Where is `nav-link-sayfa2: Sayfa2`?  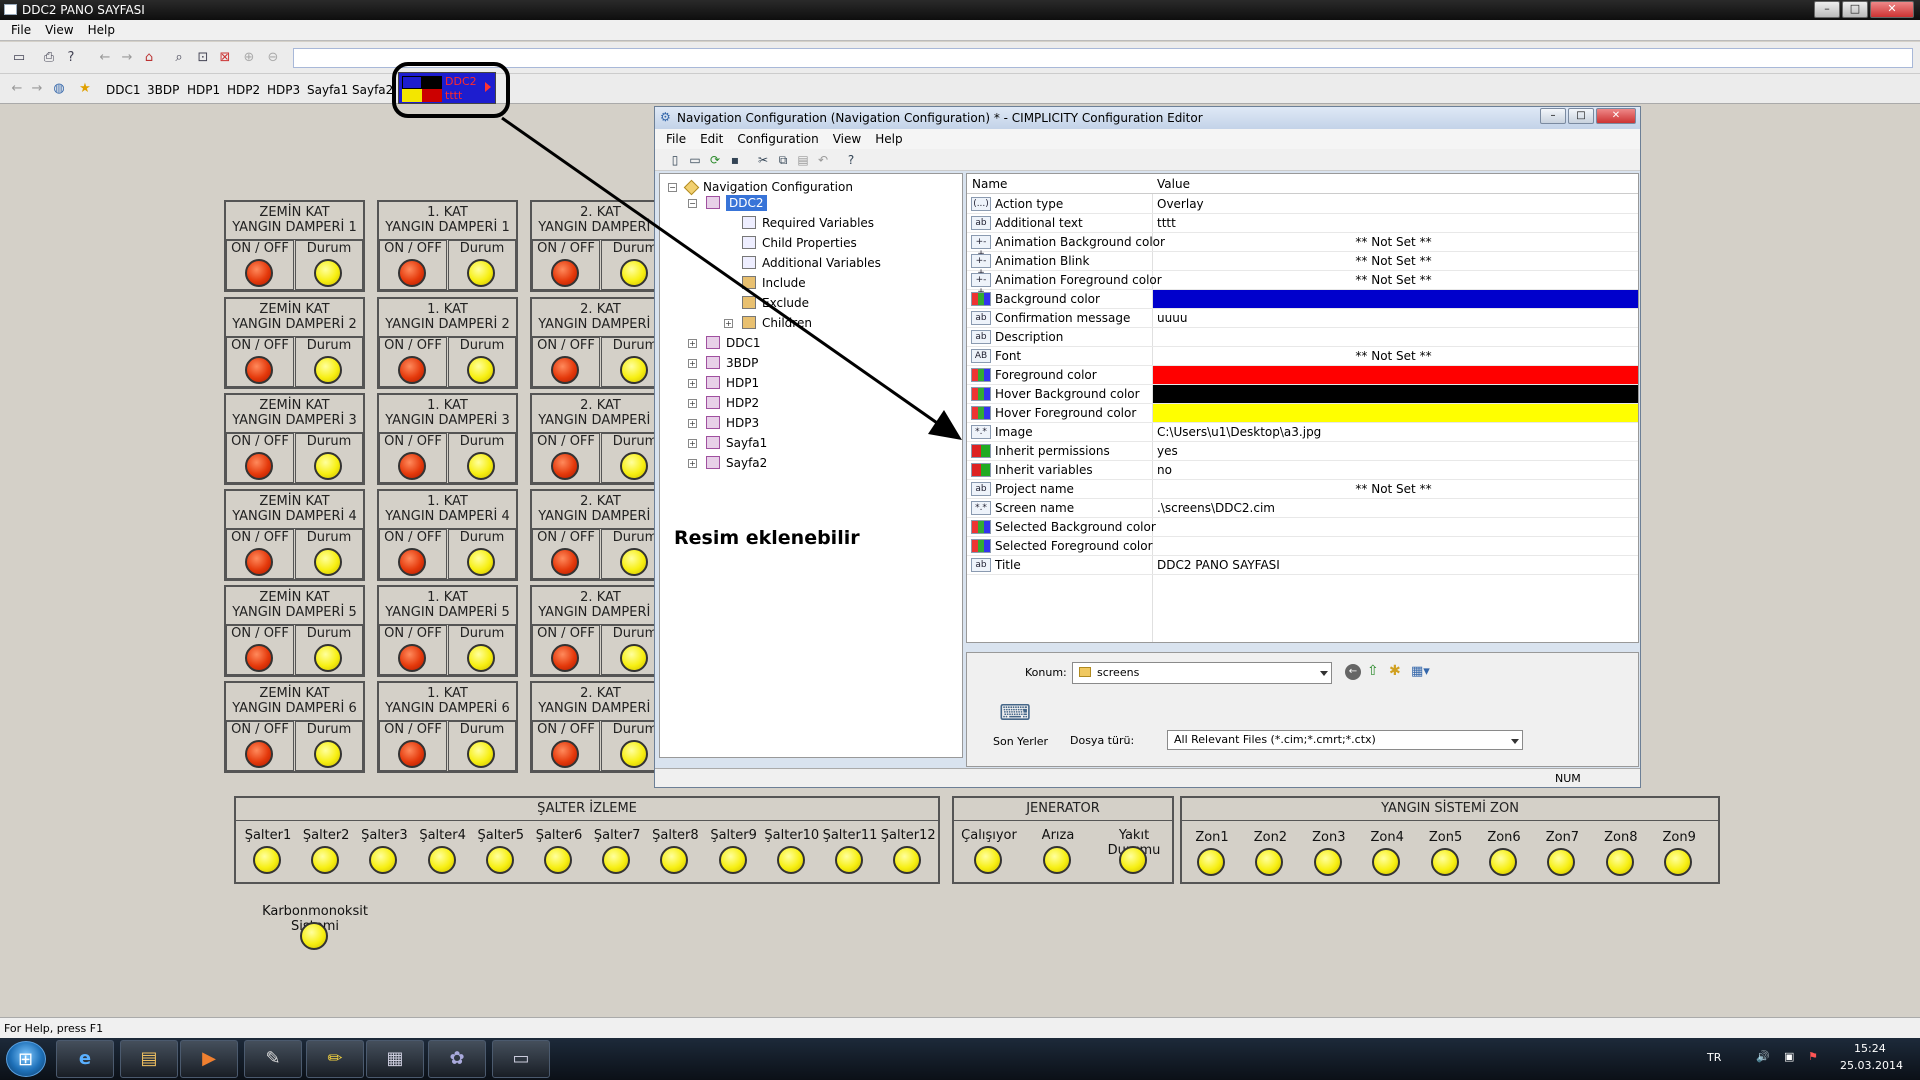 nav-link-sayfa2: Sayfa2 is located at coordinates (372, 90).